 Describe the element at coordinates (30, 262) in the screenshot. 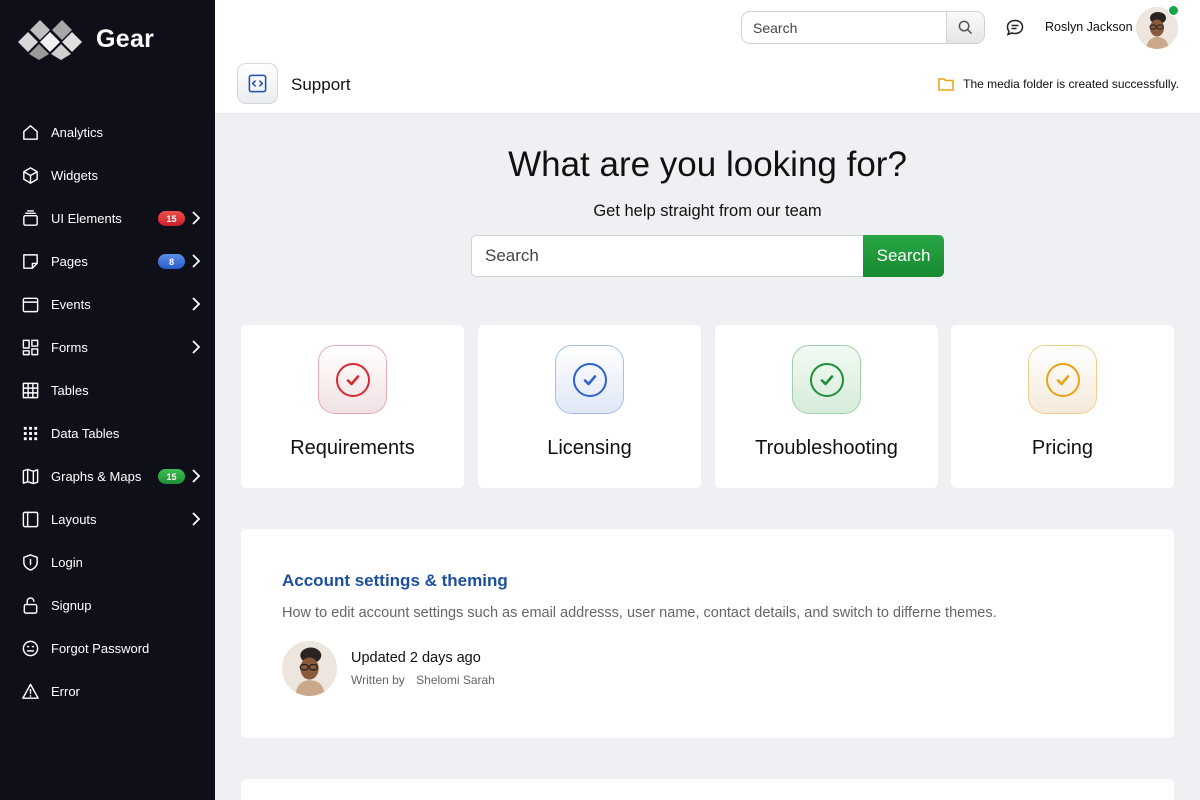

I see `pages-icon` at that location.